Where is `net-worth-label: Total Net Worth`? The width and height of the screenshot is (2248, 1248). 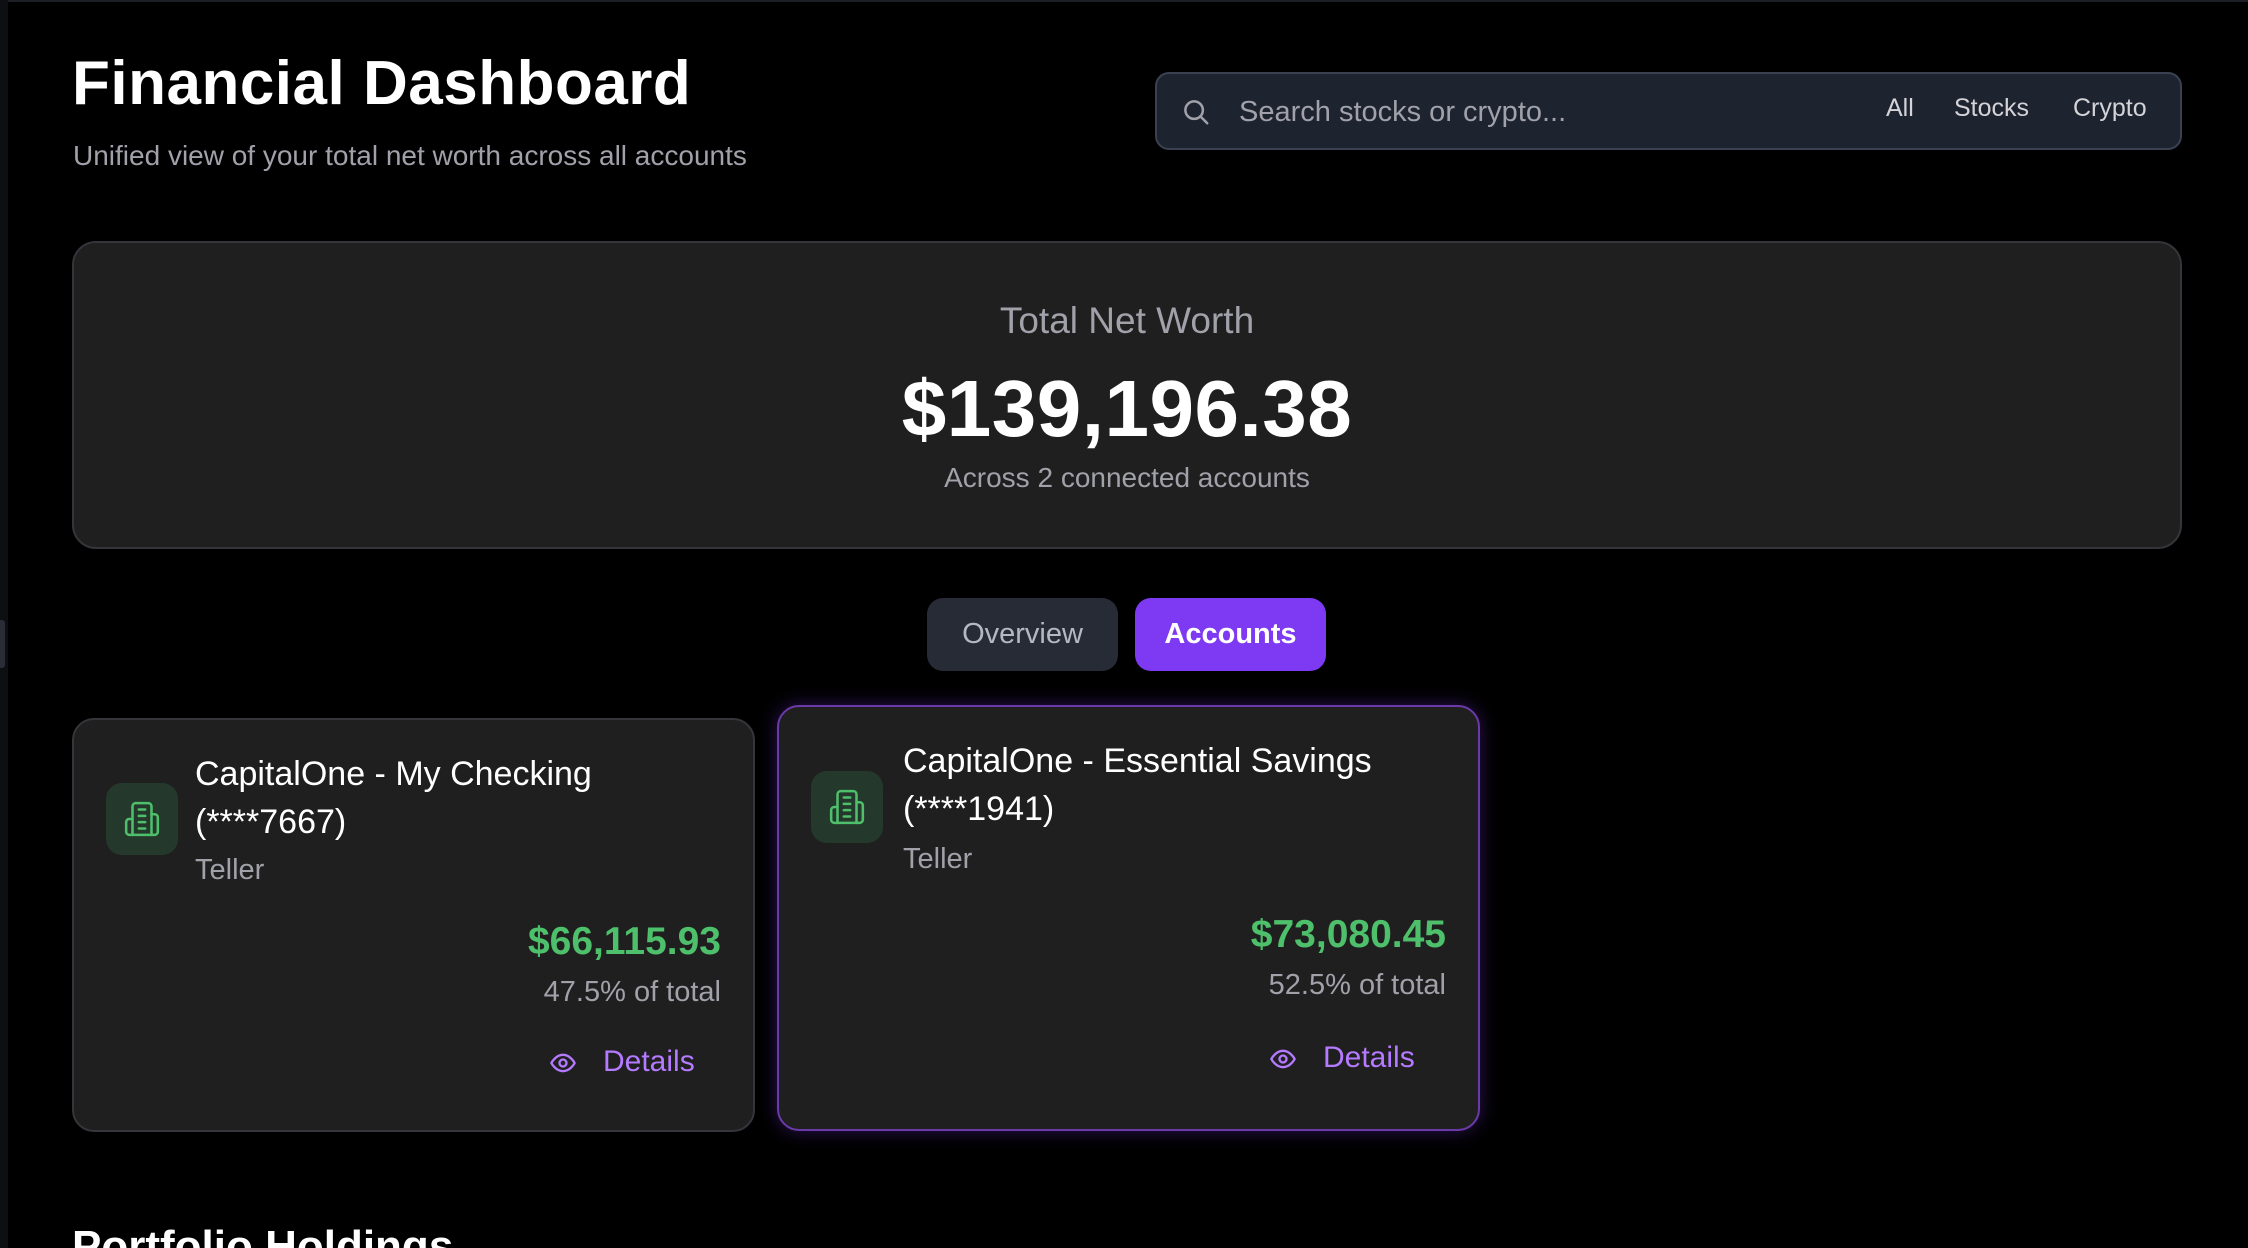
net-worth-label: Total Net Worth is located at coordinates (1127, 320).